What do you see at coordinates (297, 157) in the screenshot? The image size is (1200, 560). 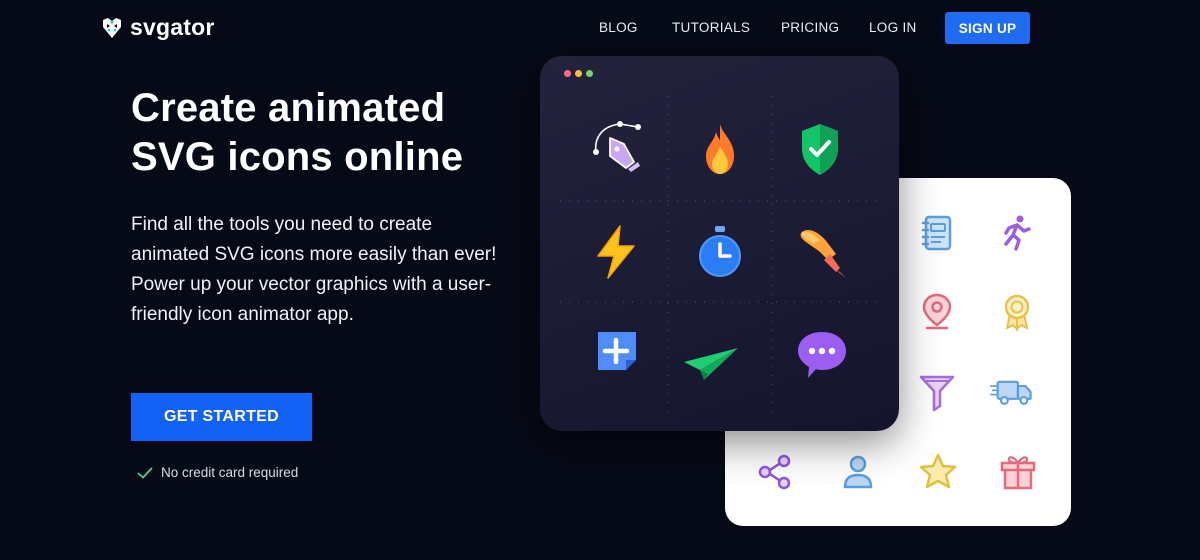 I see `title-line-2: SVG icons online` at bounding box center [297, 157].